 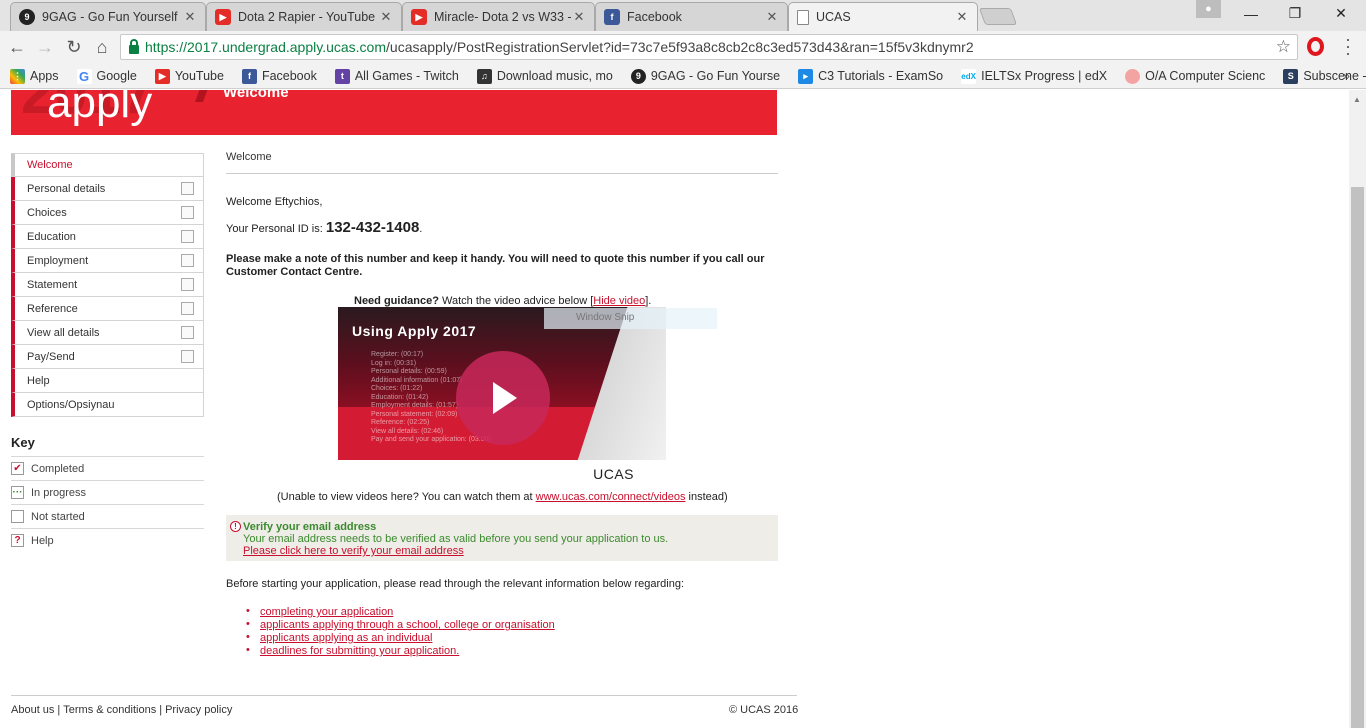 I want to click on forward-arrow-icon: →, so click(x=45, y=47).